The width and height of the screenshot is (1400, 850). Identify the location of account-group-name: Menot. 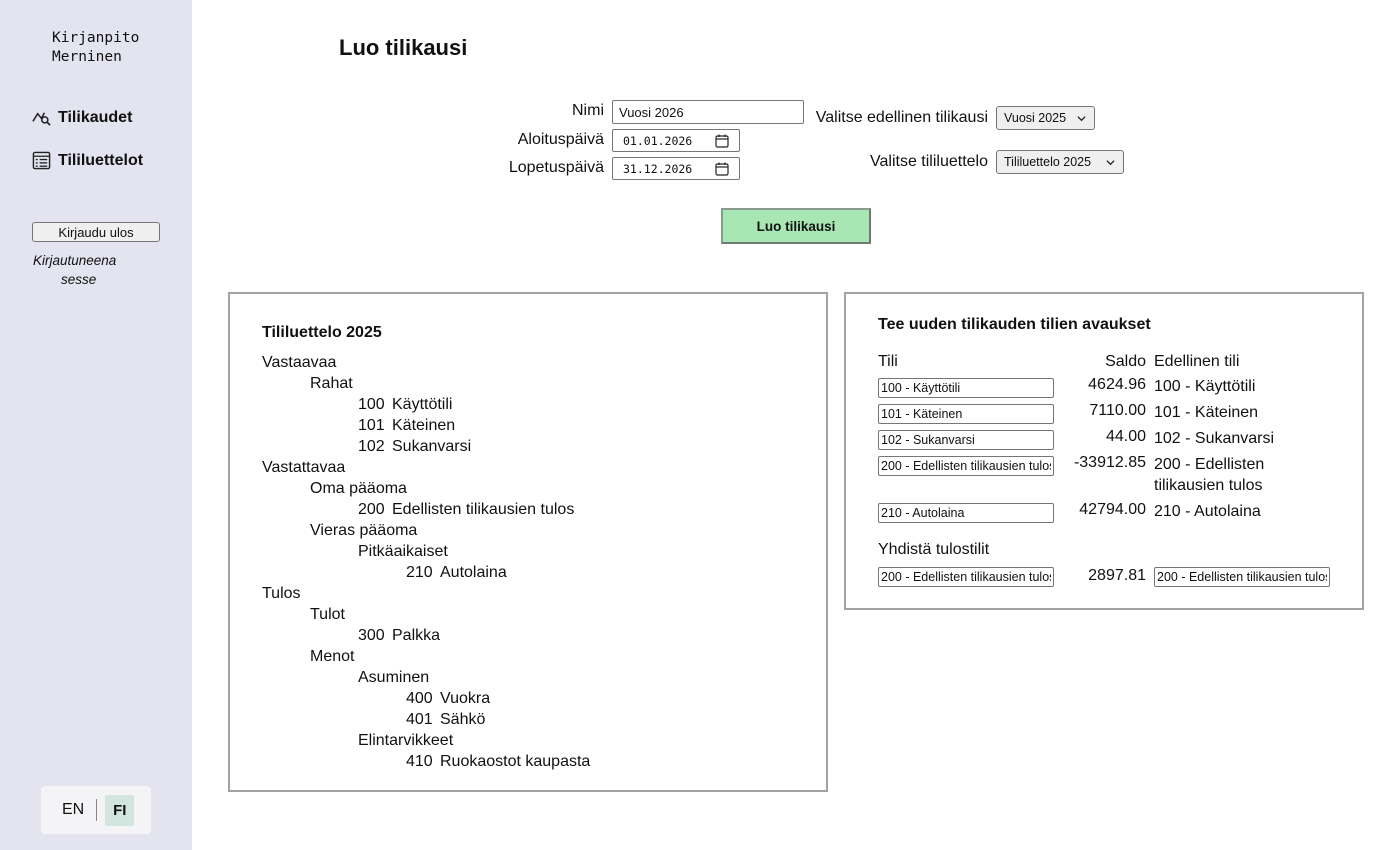
(332, 656).